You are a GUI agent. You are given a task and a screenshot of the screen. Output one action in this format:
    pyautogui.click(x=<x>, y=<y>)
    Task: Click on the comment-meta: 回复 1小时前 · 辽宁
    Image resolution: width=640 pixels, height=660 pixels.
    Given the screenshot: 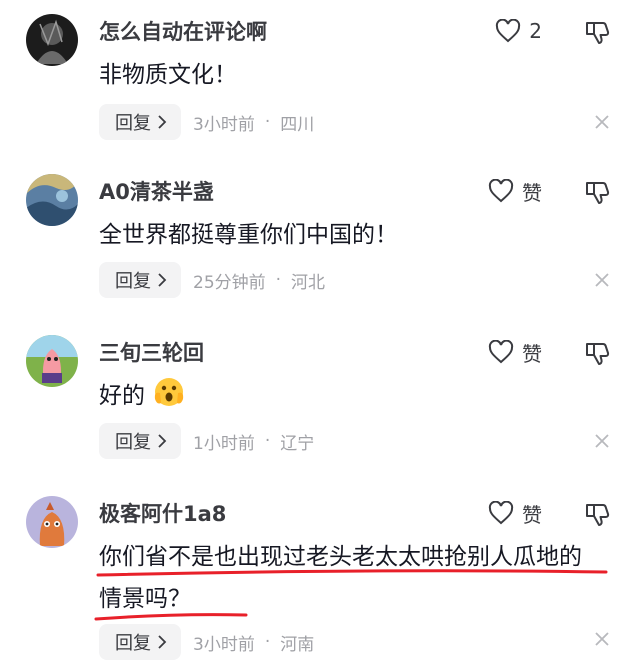 What is the action you would take?
    pyautogui.click(x=206, y=441)
    